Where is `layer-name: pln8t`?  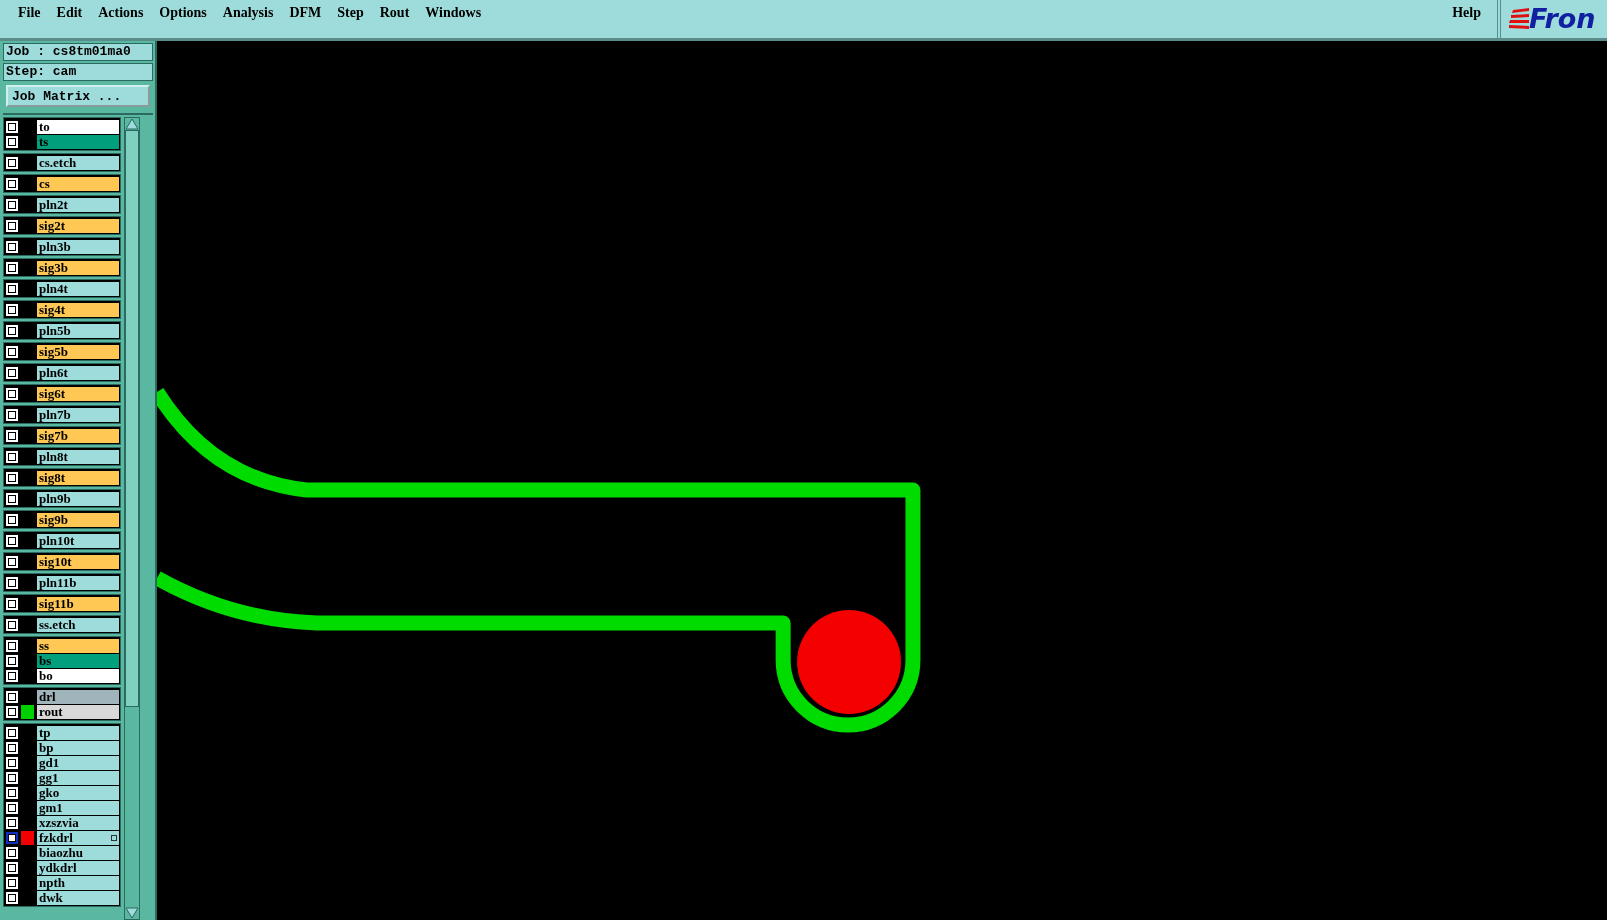 layer-name: pln8t is located at coordinates (78, 456).